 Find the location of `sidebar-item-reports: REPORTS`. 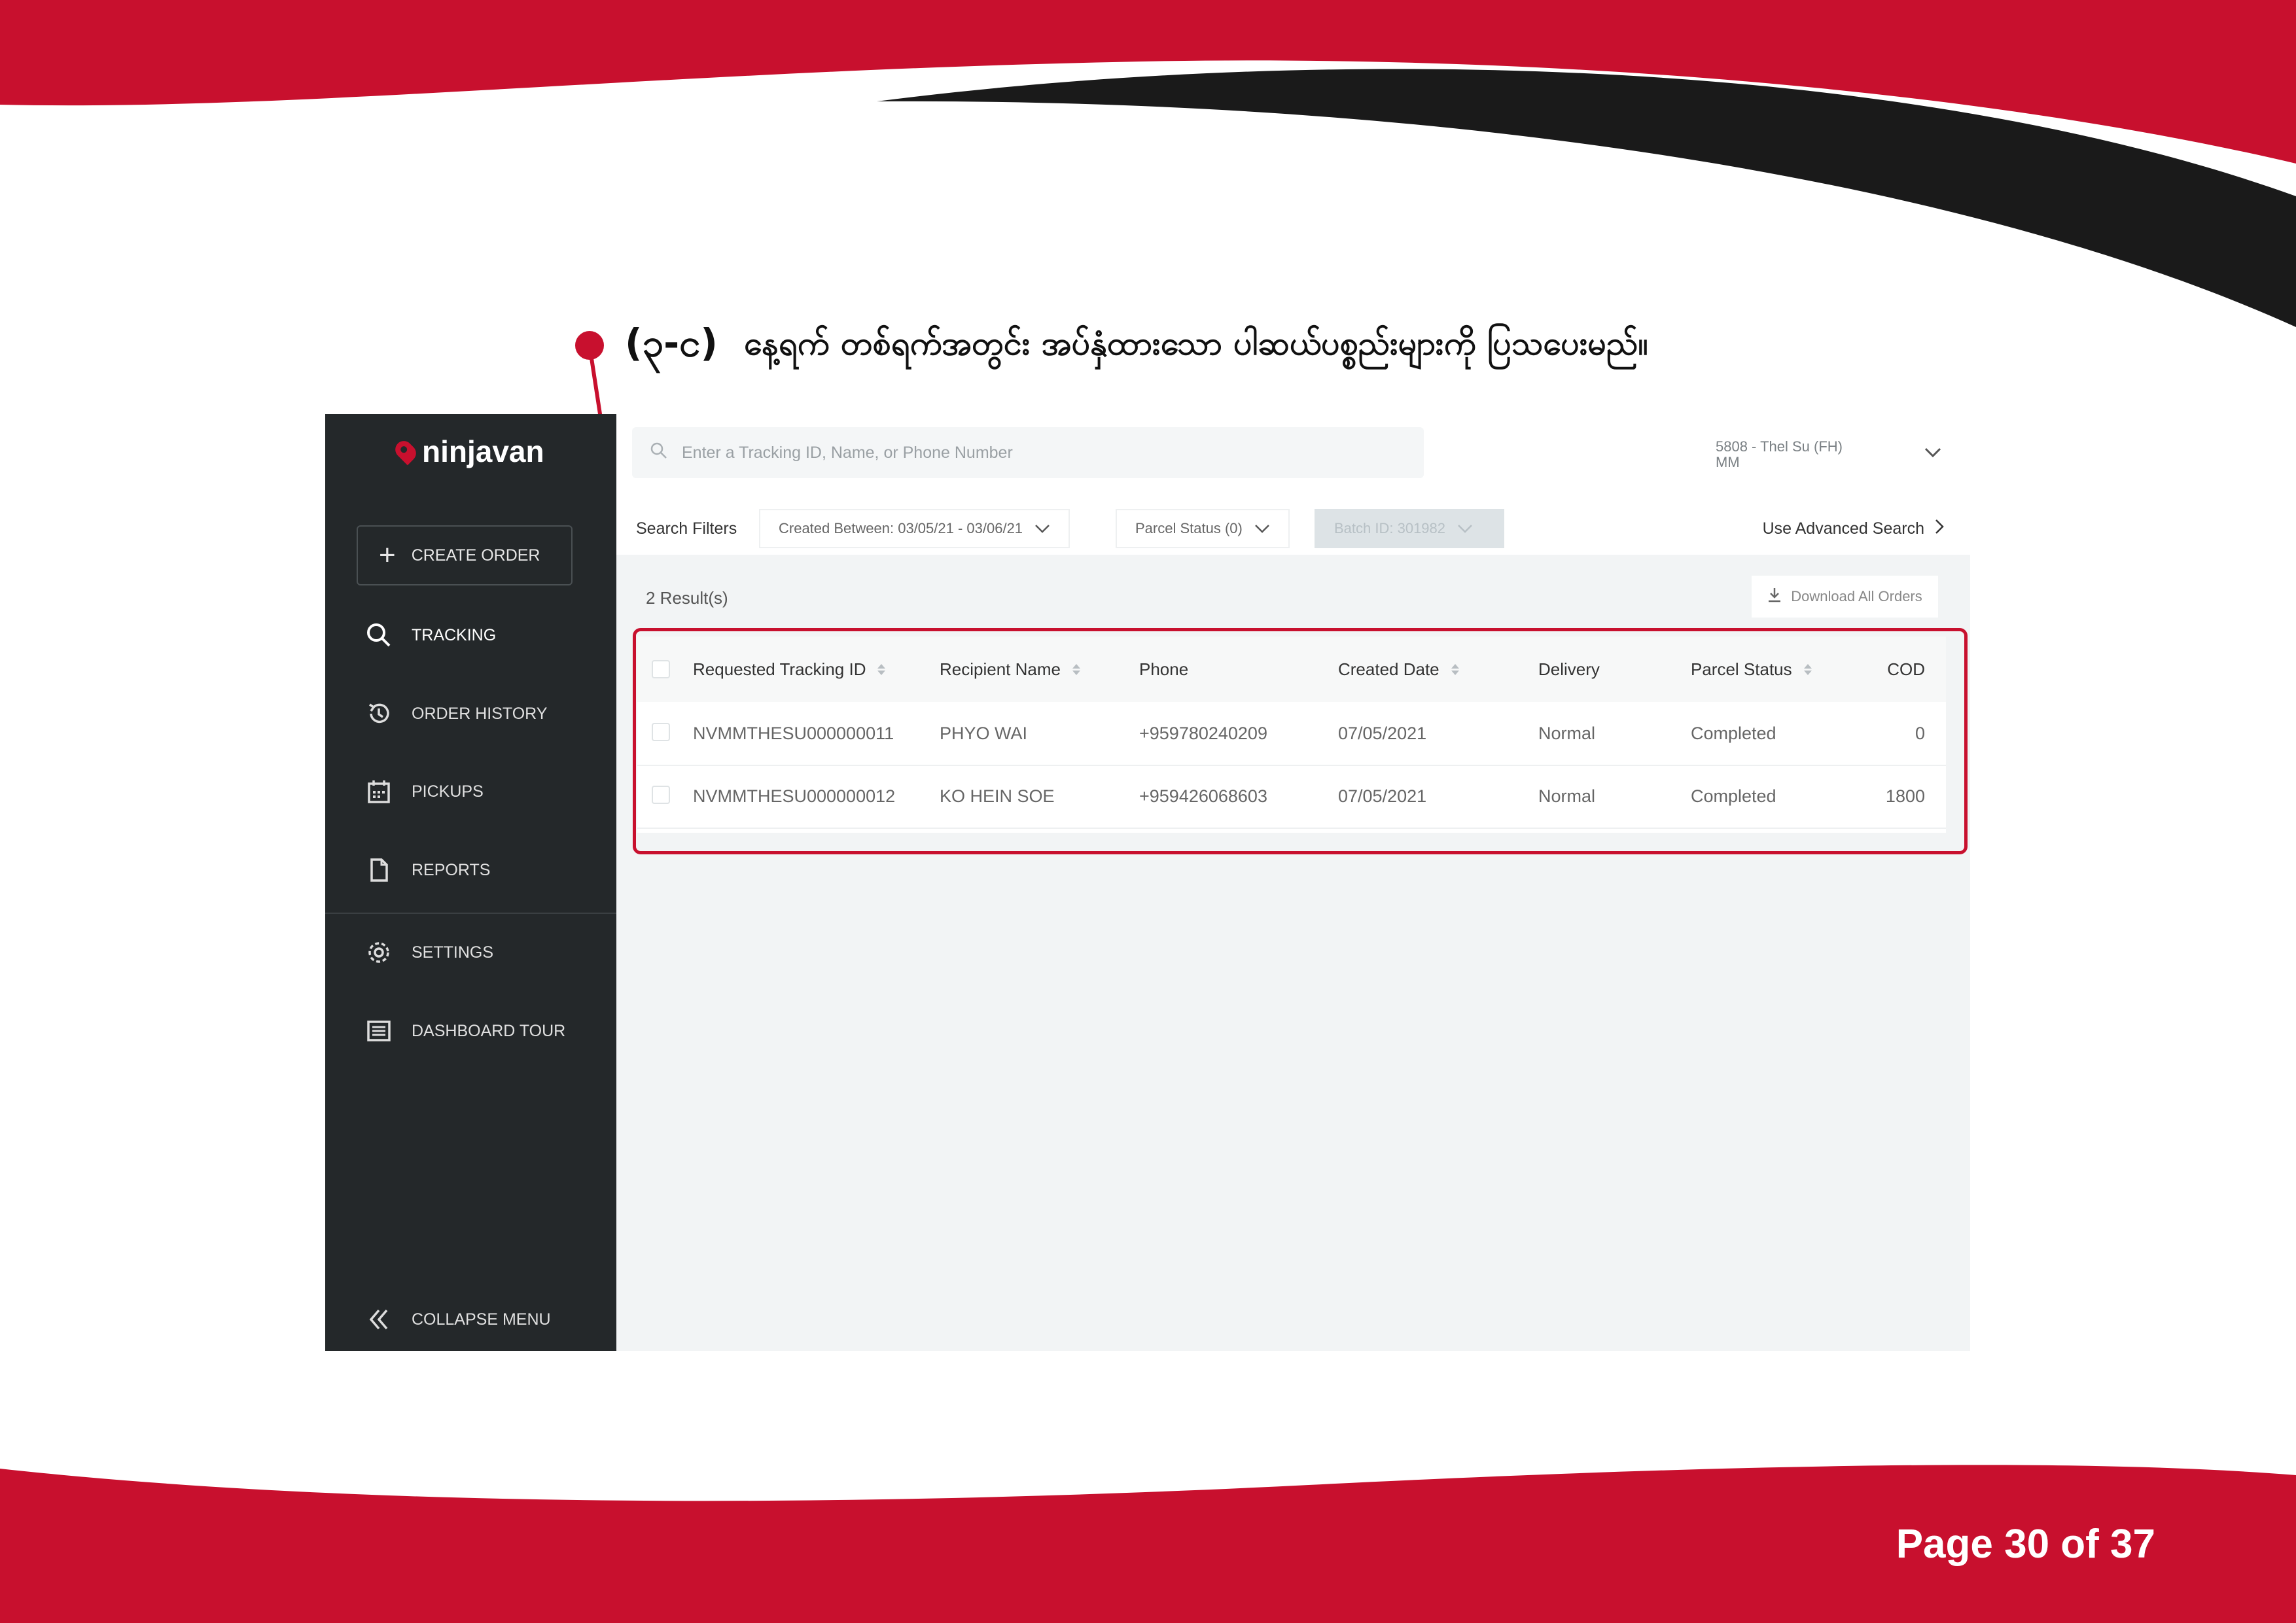

sidebar-item-reports: REPORTS is located at coordinates (427, 870).